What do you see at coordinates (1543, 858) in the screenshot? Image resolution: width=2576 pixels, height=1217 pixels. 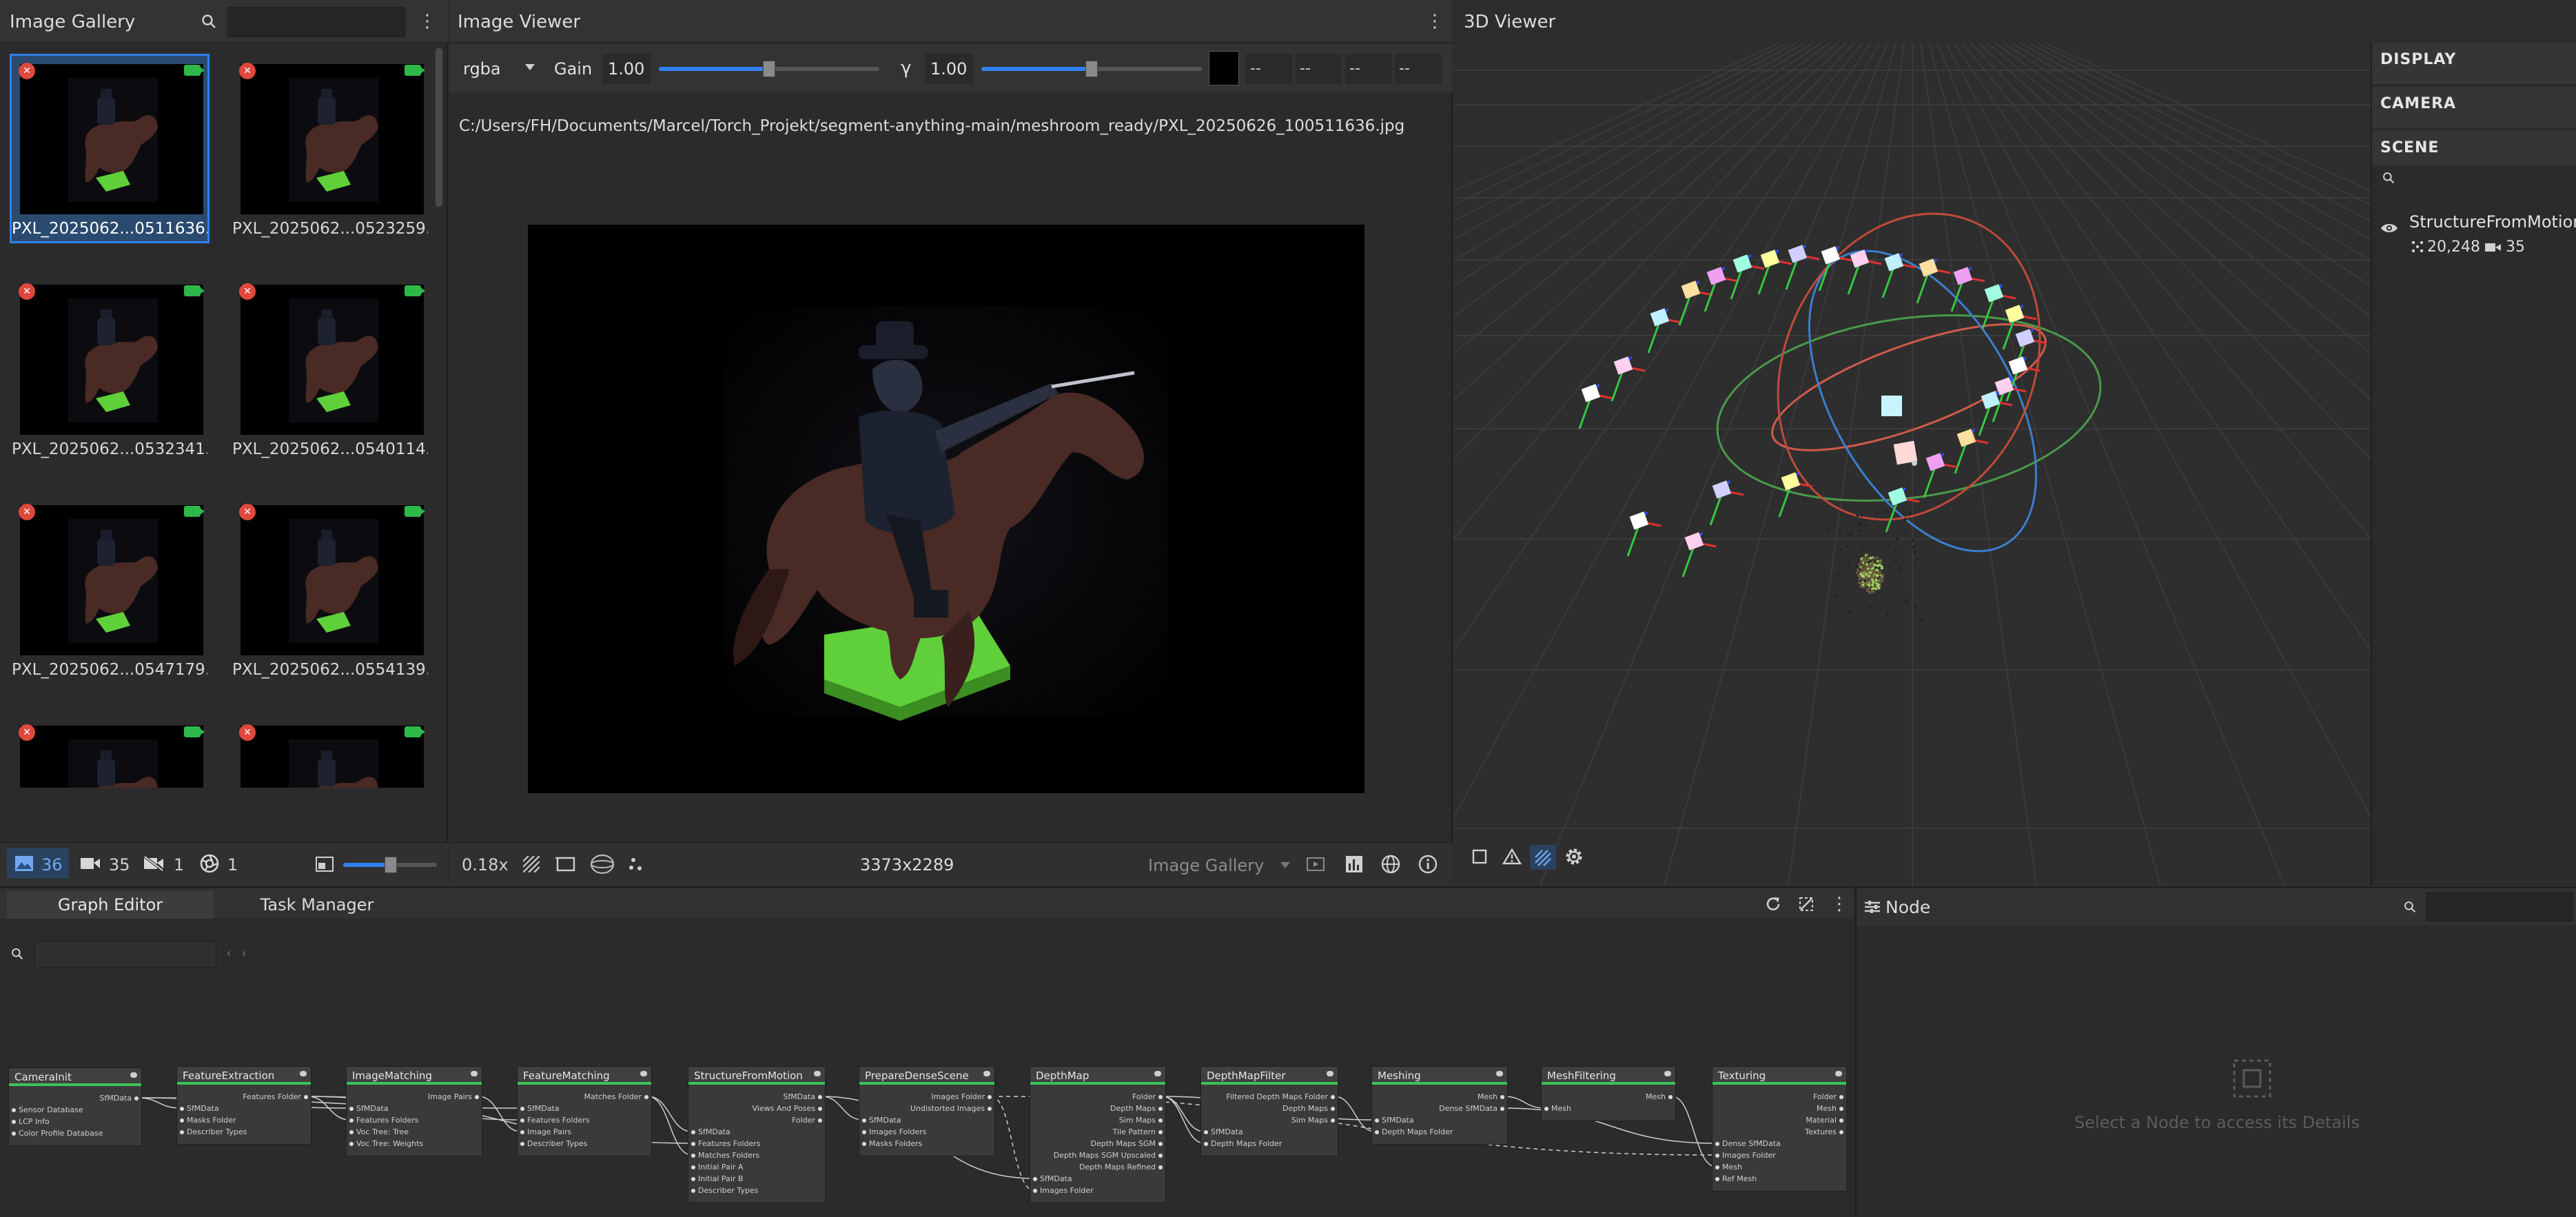 I see `grid-toggle-button` at bounding box center [1543, 858].